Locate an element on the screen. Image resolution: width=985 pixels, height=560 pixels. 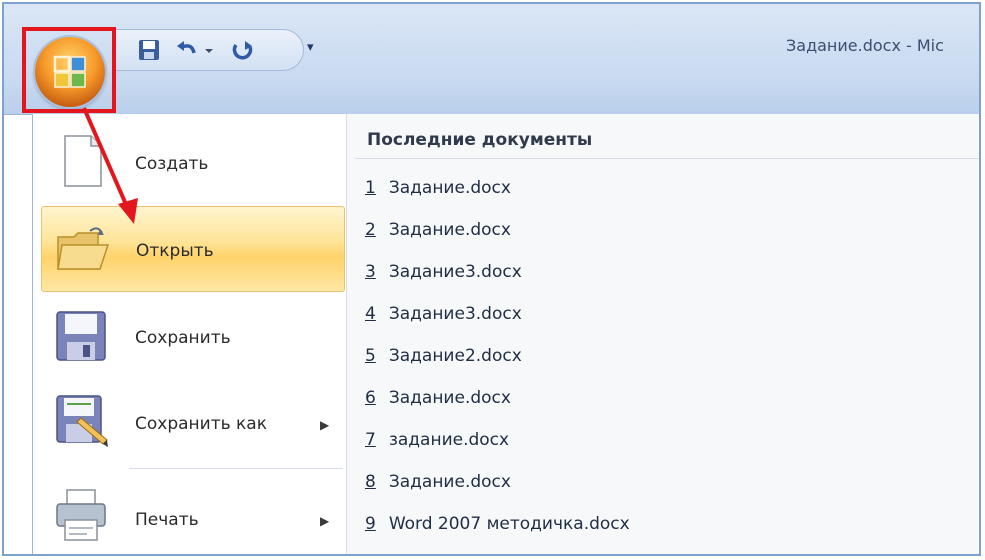
customize-qat-button: ▾ is located at coordinates (310, 47).